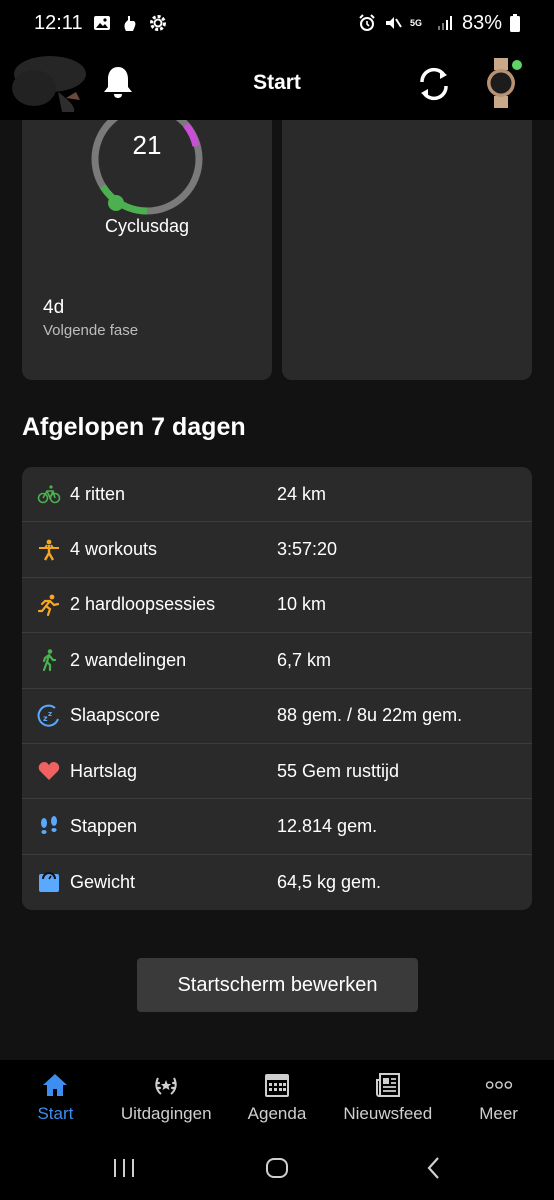  I want to click on status-right: 5G 83%, so click(439, 23).